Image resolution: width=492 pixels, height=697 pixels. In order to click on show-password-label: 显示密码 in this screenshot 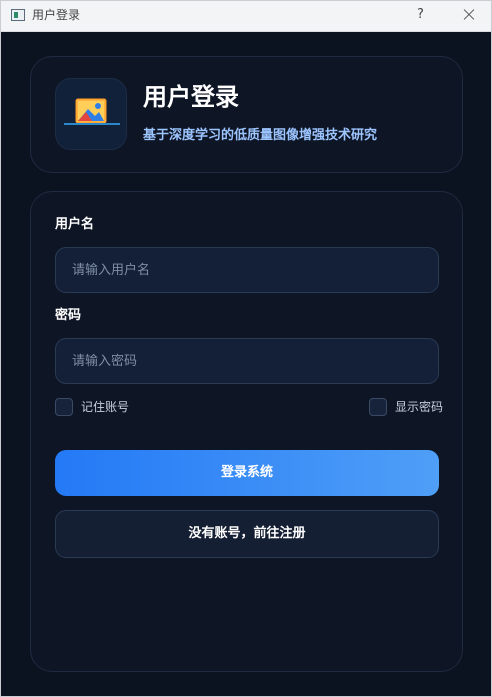, I will do `click(419, 407)`.